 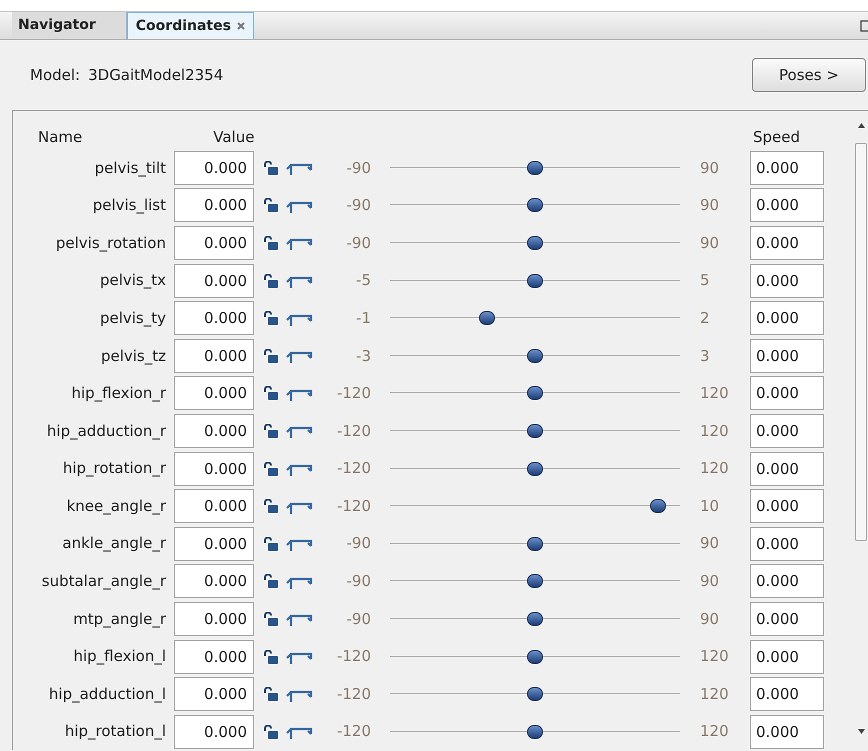 What do you see at coordinates (861, 731) in the screenshot?
I see `scroll-down-icon` at bounding box center [861, 731].